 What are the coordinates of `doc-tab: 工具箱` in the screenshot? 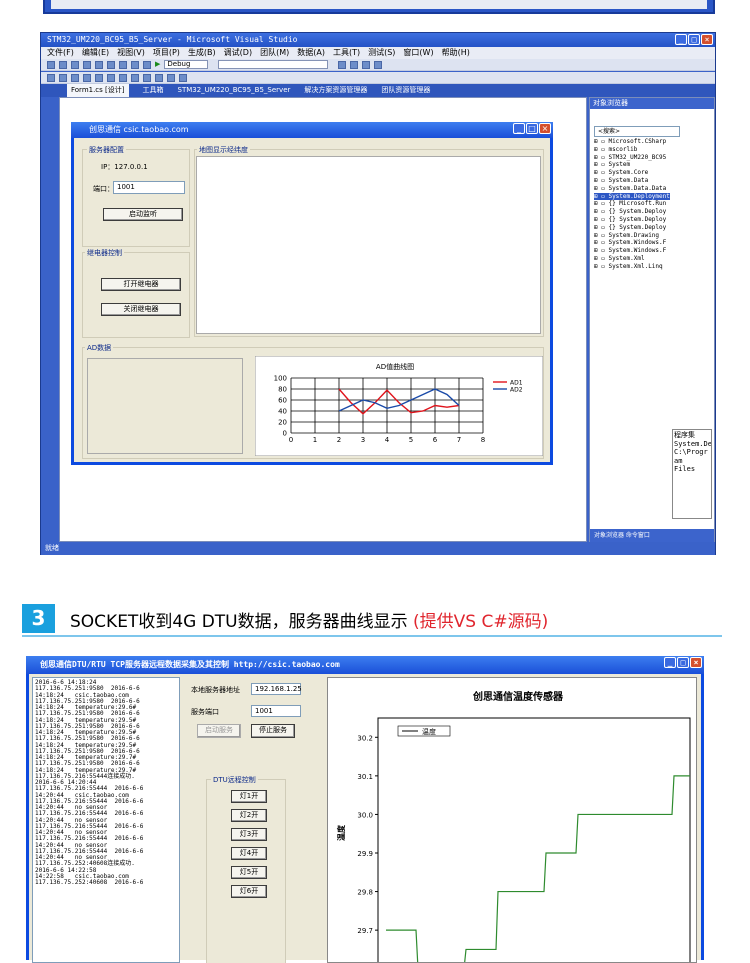 It's located at (153, 90).